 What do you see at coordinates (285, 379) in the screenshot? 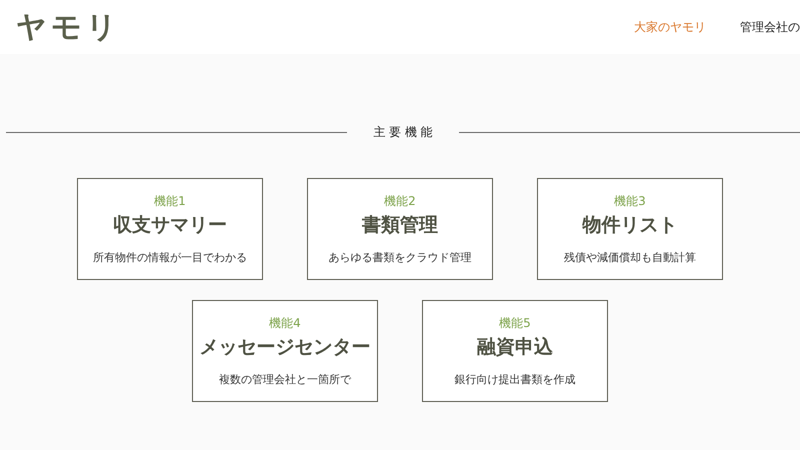
I see `feature-description: 複数の管理会社と一箇所で` at bounding box center [285, 379].